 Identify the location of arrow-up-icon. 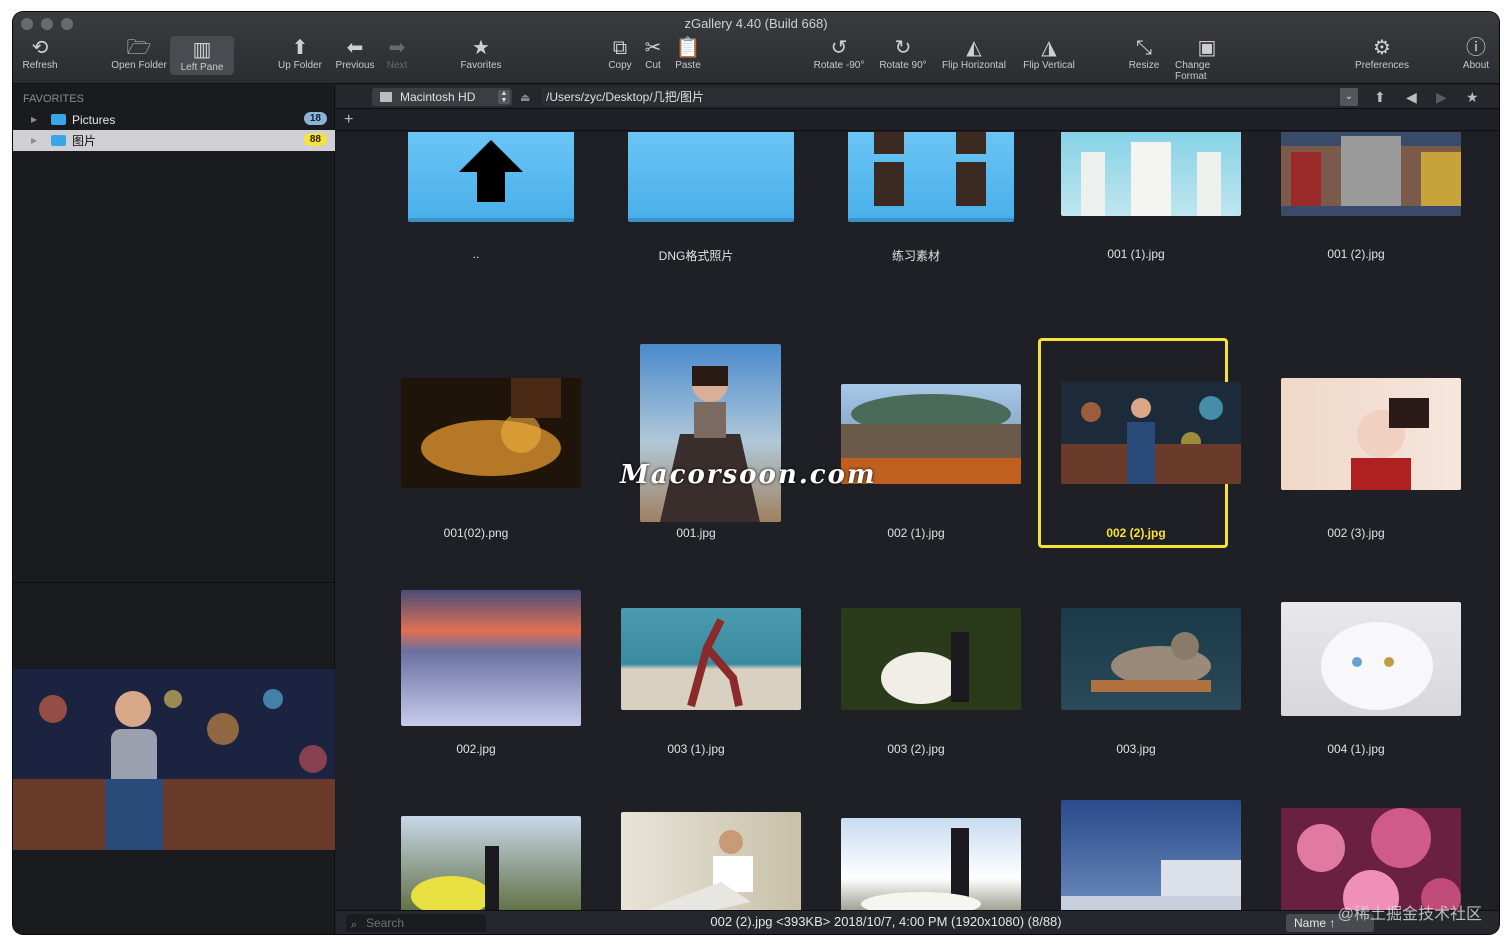
(491, 171).